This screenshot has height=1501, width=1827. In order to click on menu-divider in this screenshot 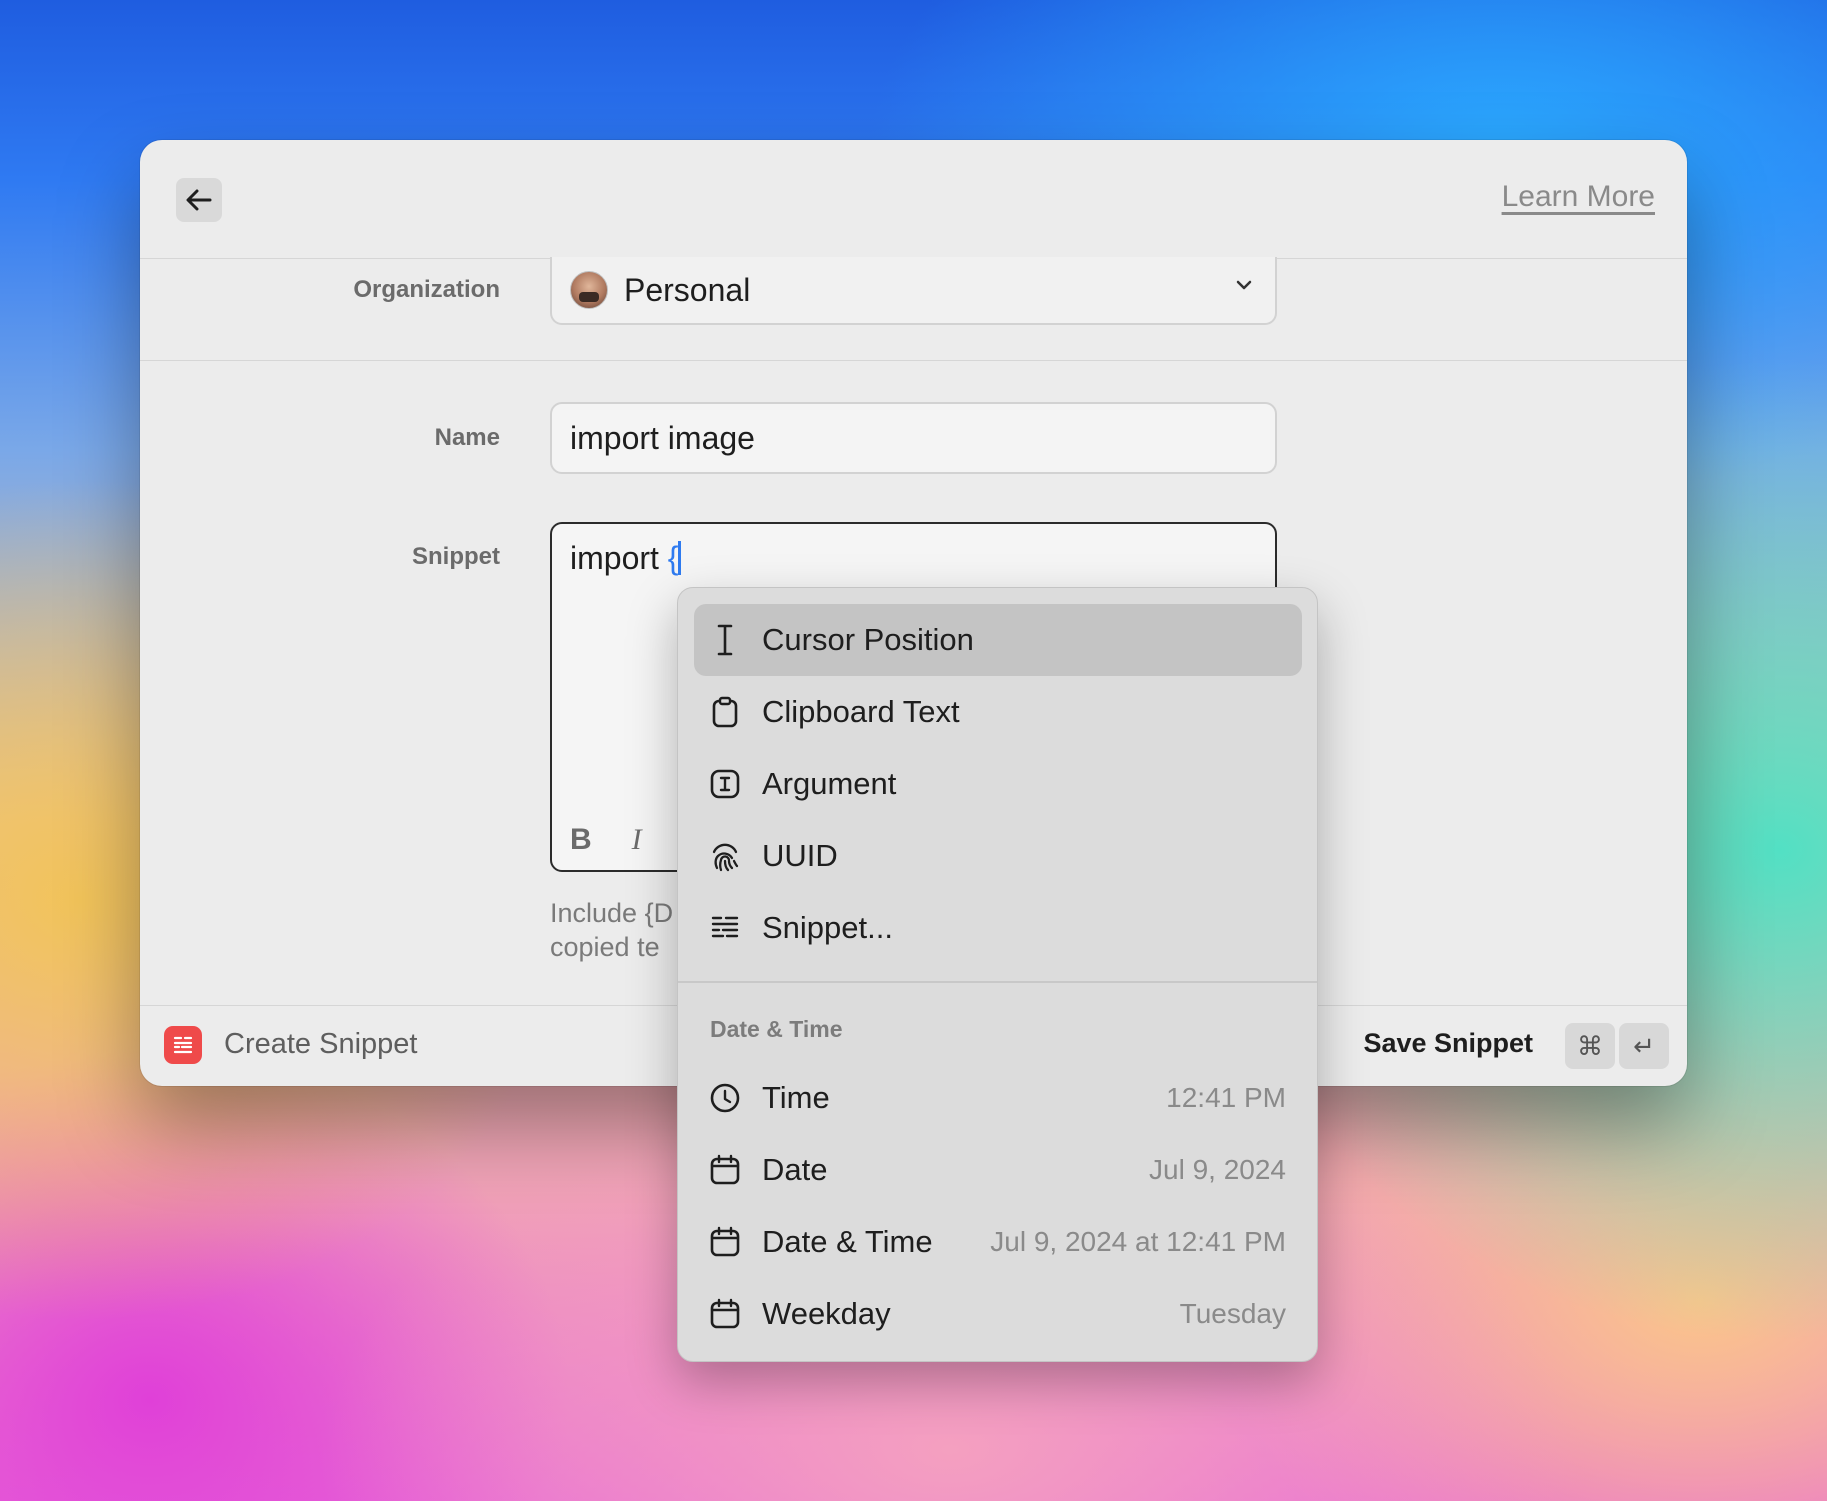, I will do `click(997, 982)`.